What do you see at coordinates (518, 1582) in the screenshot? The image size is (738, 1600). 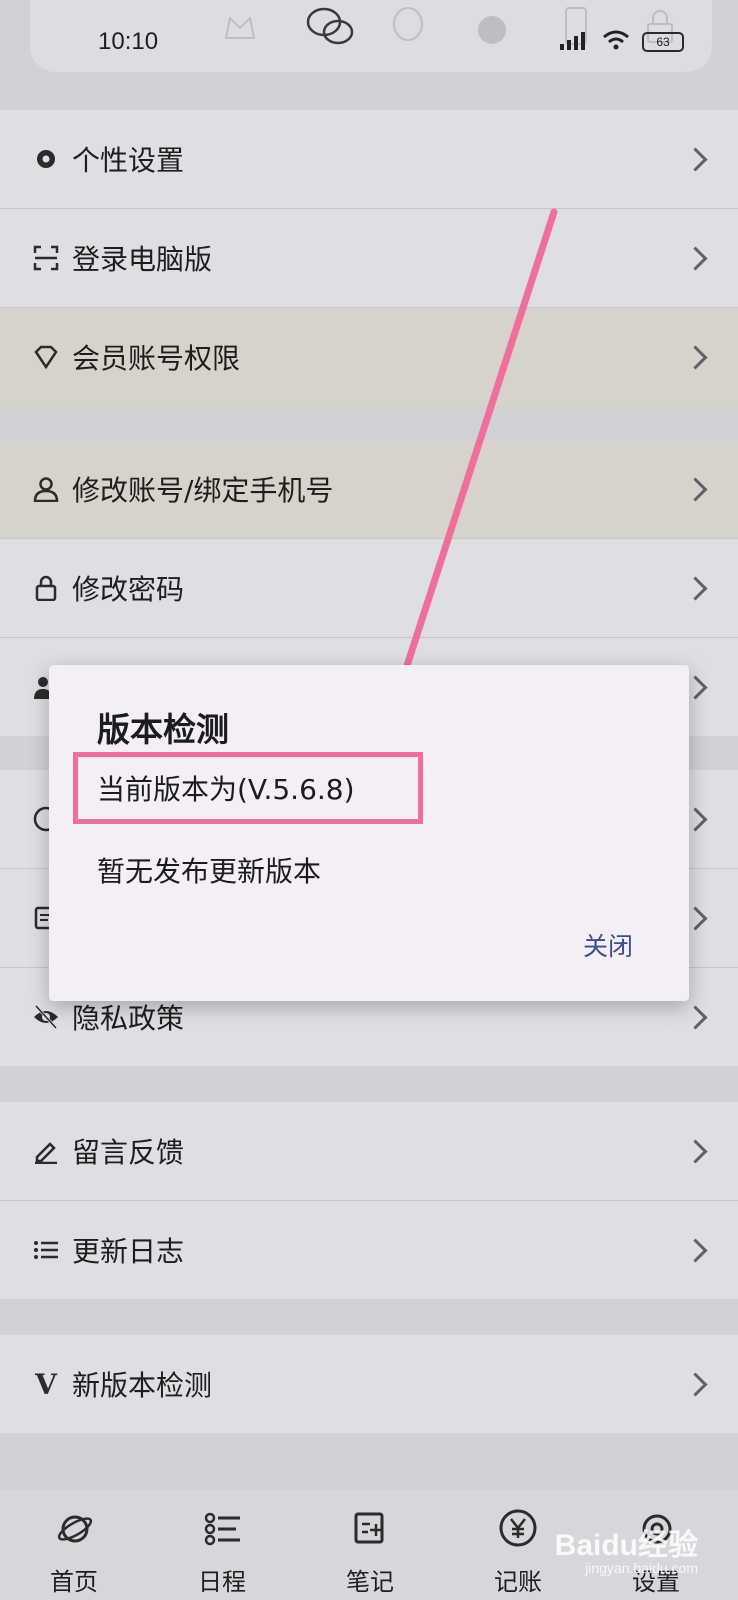 I see `tab-label: 记账` at bounding box center [518, 1582].